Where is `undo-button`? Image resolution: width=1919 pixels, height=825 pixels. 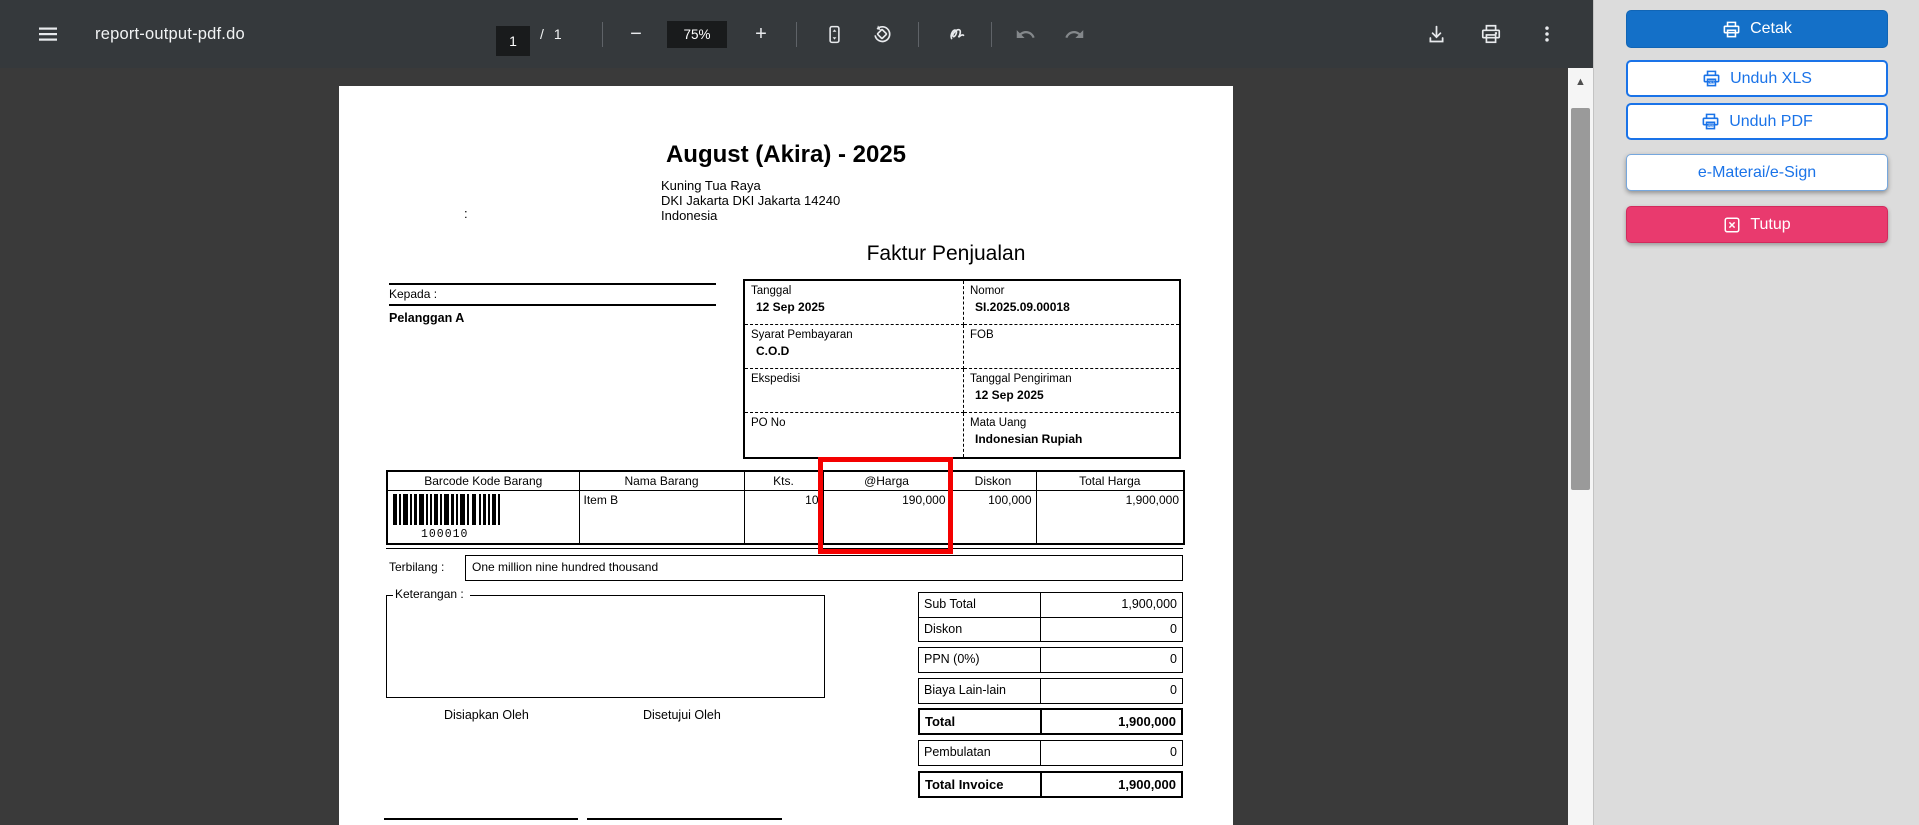 undo-button is located at coordinates (1025, 34).